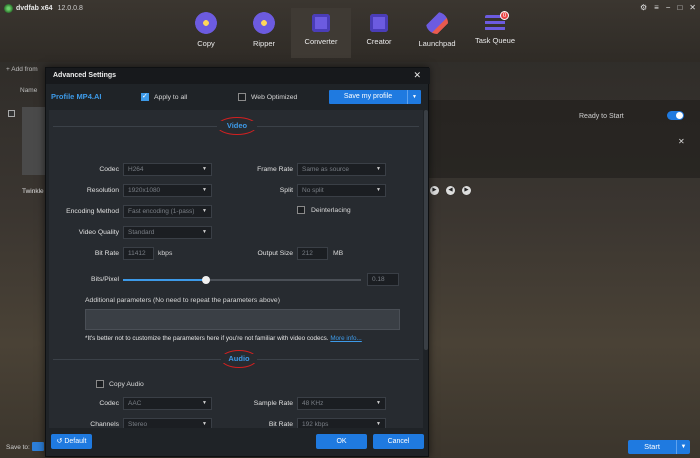 The image size is (700, 458). I want to click on nav-task-queue-label: Task Queue, so click(495, 40).